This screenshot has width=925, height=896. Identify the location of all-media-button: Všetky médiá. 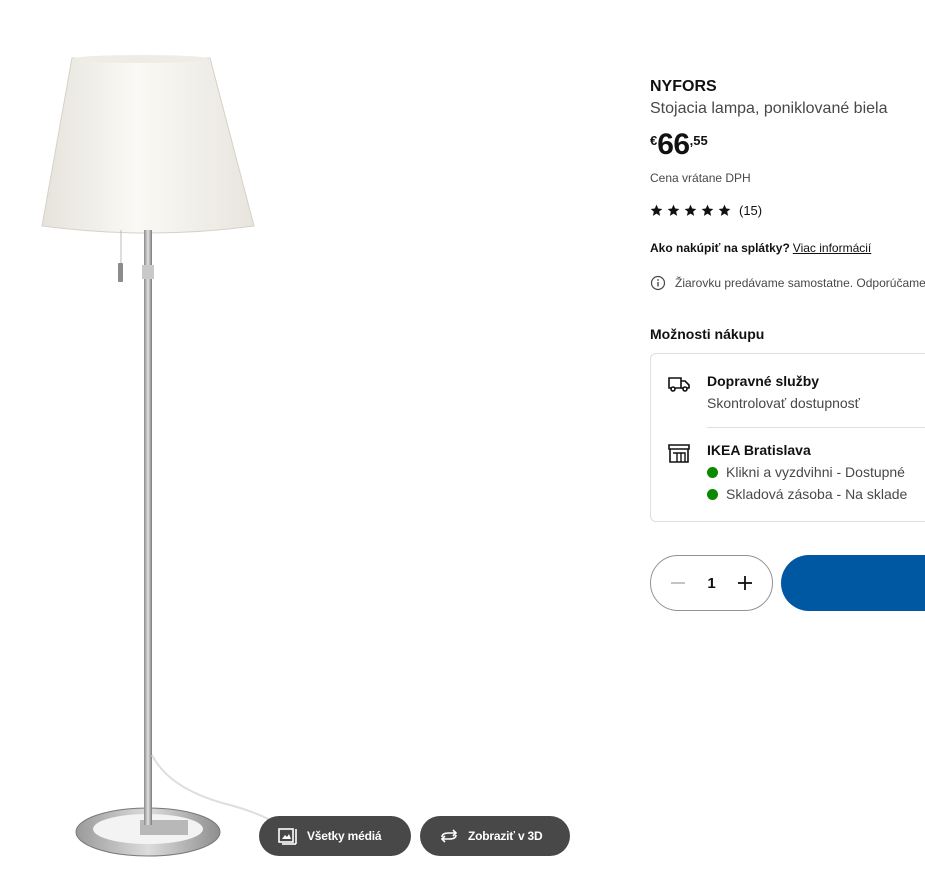
(335, 836).